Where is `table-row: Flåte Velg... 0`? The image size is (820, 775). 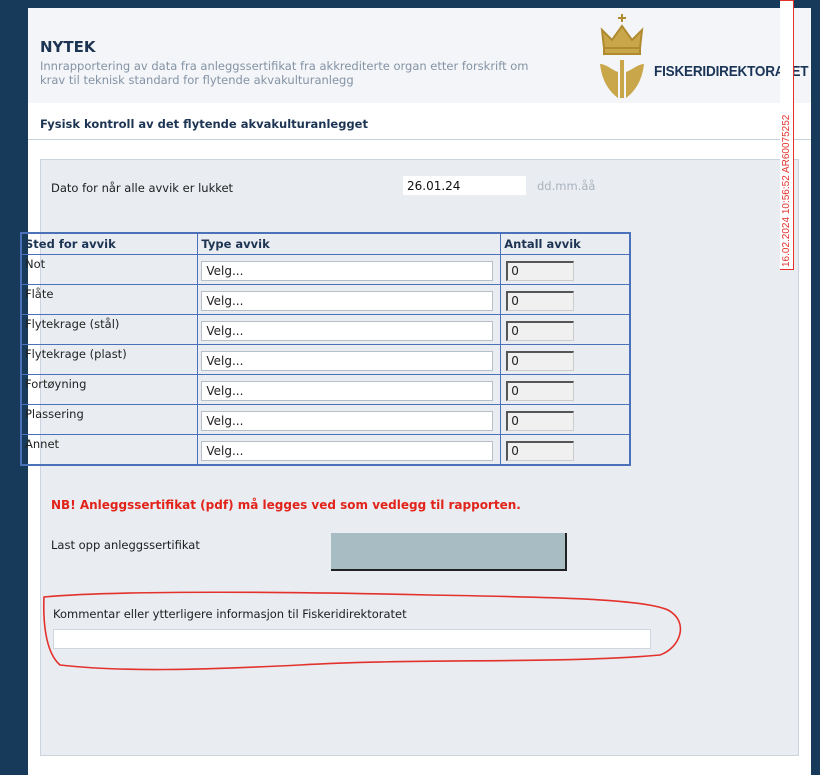
table-row: Flåte Velg... 0 is located at coordinates (325, 299).